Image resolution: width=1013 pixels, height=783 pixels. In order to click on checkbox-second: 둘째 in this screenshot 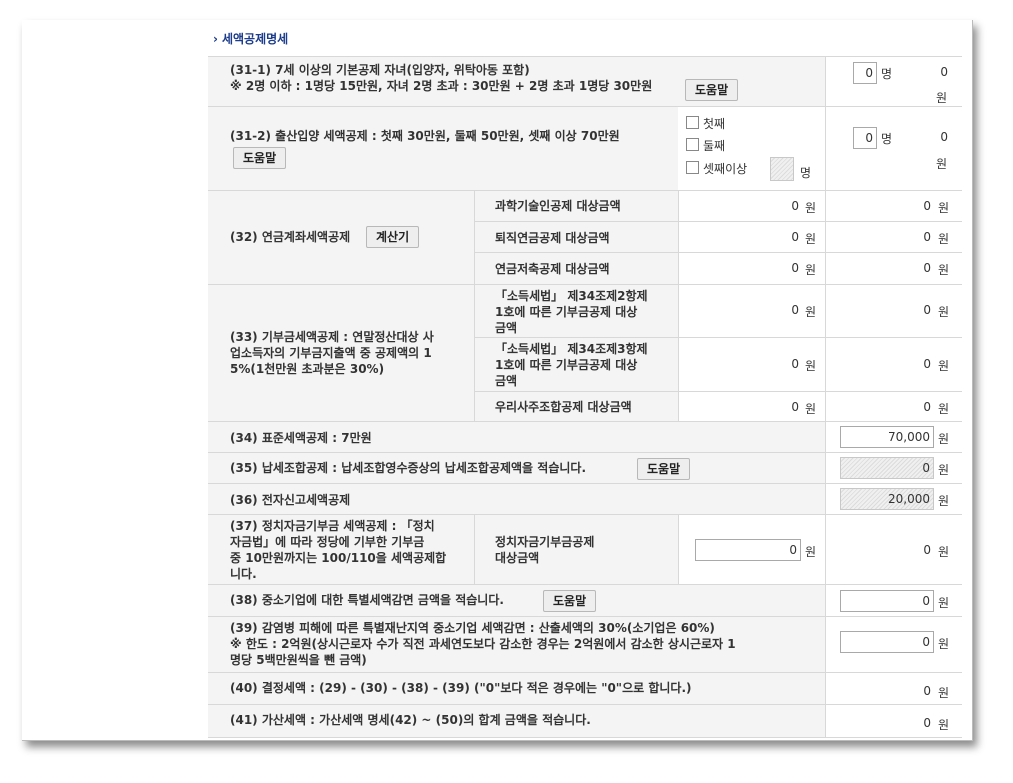, I will do `click(705, 145)`.